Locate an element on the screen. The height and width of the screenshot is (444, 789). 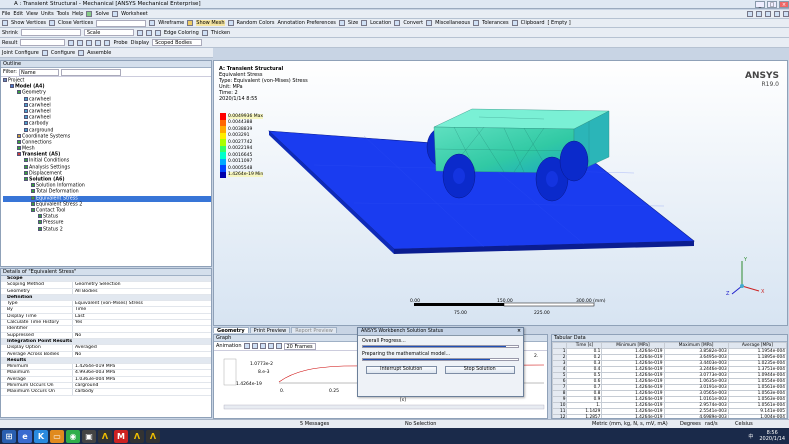
select-icon is located at coordinates (750, 14).